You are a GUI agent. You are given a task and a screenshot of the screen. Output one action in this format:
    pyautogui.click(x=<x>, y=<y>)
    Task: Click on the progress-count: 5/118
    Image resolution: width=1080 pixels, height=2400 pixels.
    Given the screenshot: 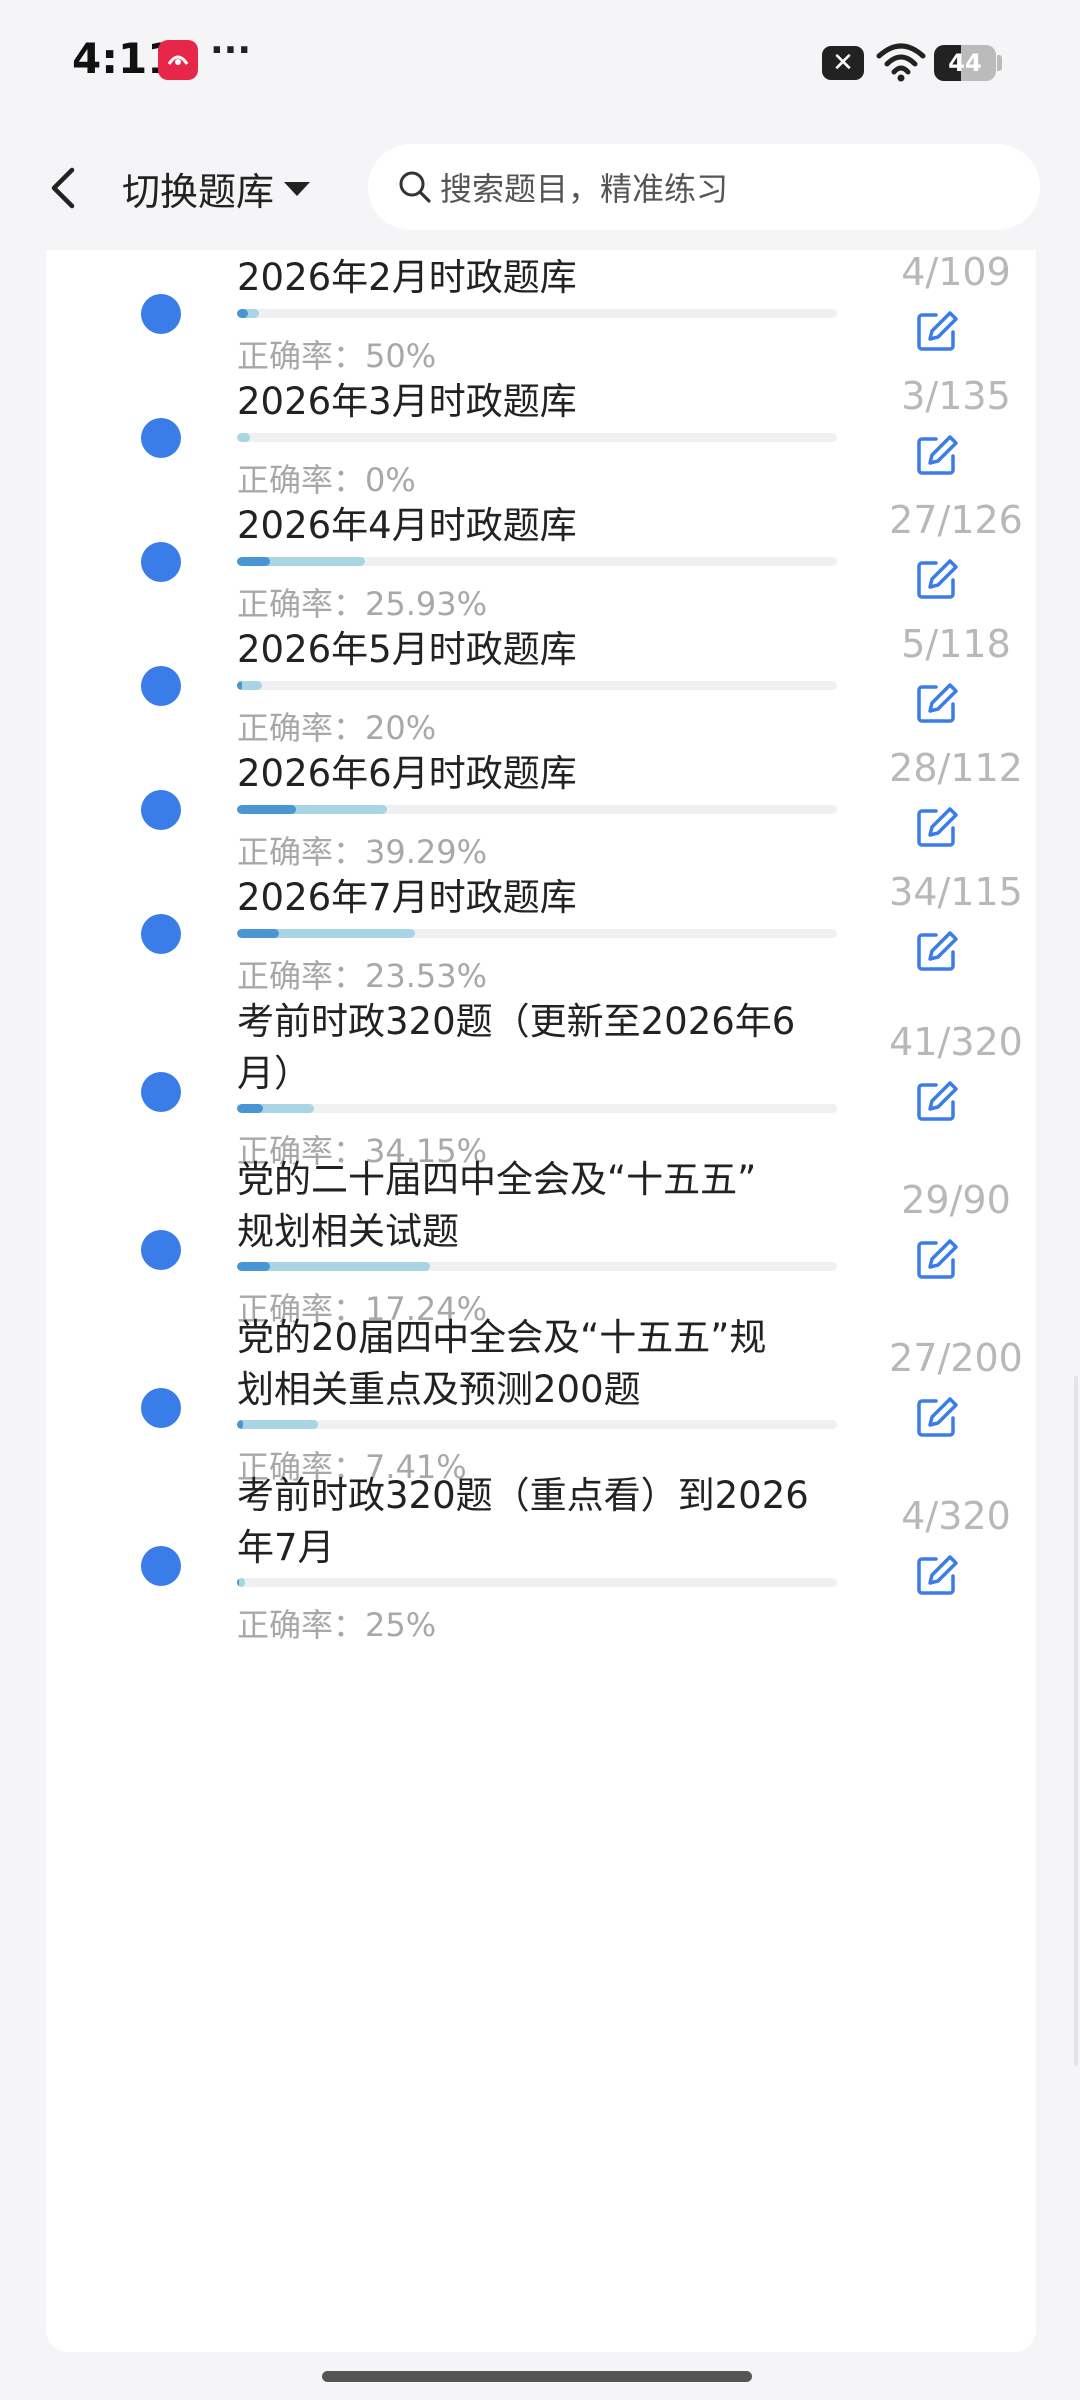 What is the action you would take?
    pyautogui.click(x=956, y=644)
    